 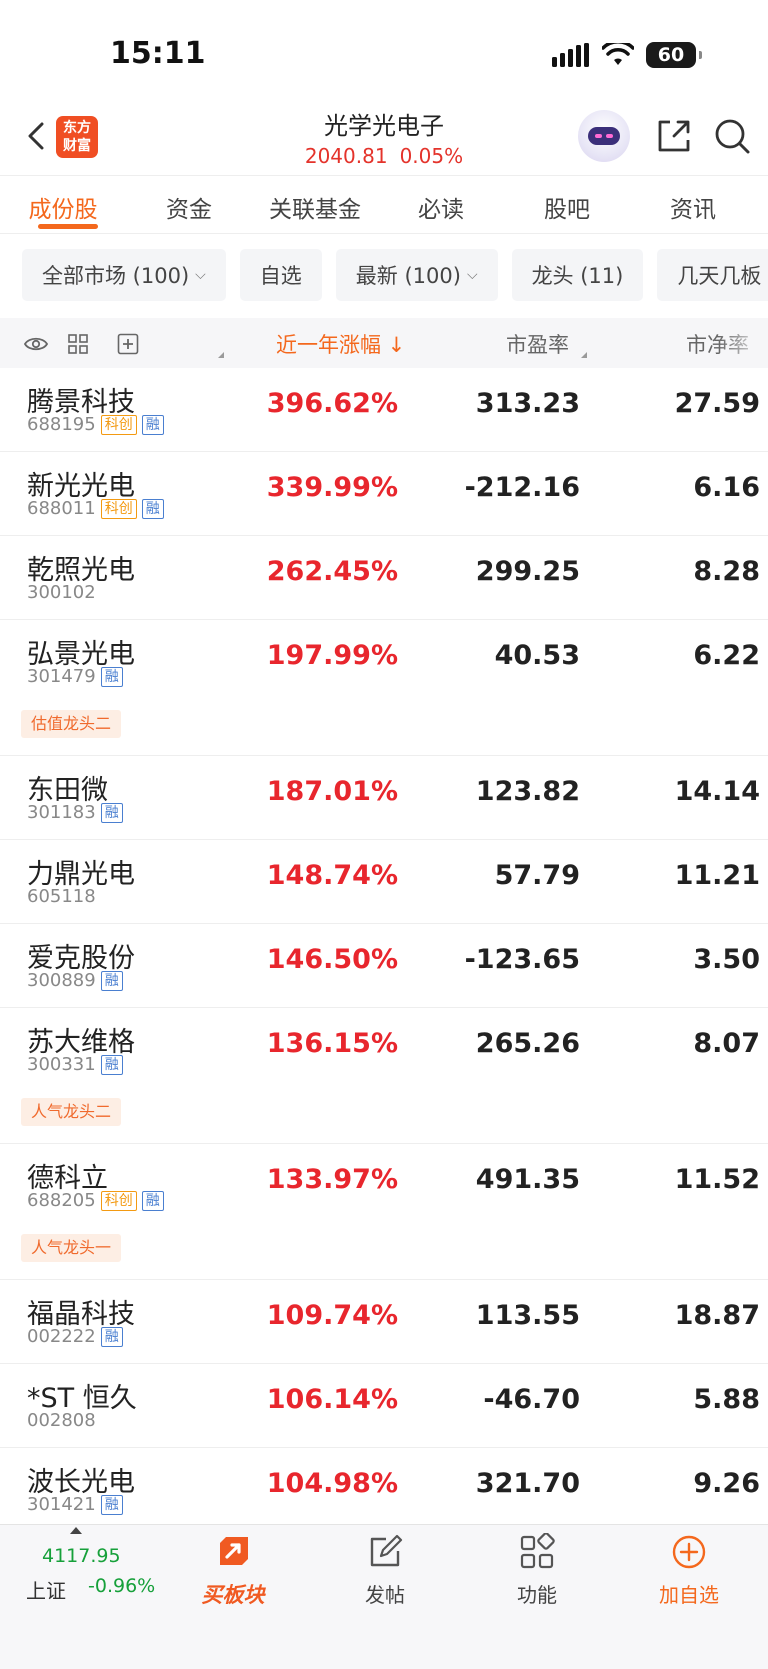 I want to click on table-row: 爱克股份 300889 融 146.50% -123.65 3.50, so click(x=384, y=966).